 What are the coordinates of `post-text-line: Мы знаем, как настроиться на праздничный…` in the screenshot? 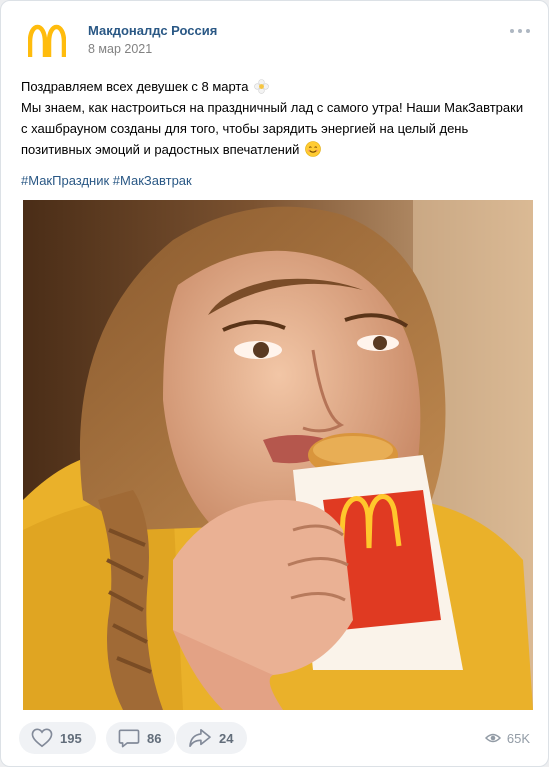 It's located at (276, 128).